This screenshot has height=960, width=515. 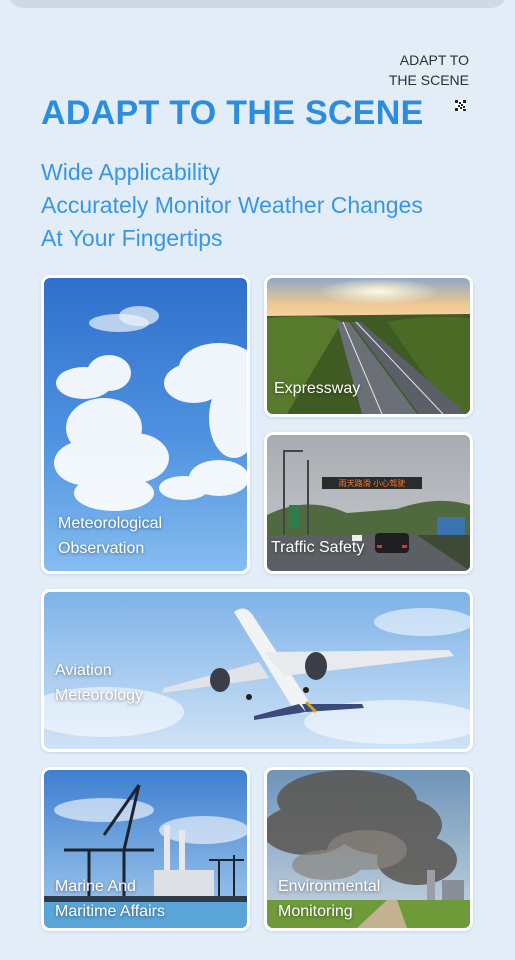 What do you see at coordinates (368, 503) in the screenshot?
I see `card-traffic-safety: 雨天路滑 小心驾驶 Traffic Safety` at bounding box center [368, 503].